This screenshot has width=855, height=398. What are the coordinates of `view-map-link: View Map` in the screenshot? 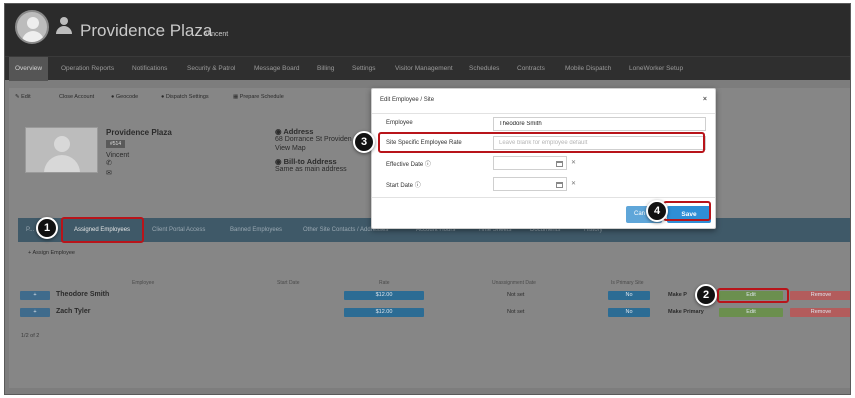 It's located at (290, 148).